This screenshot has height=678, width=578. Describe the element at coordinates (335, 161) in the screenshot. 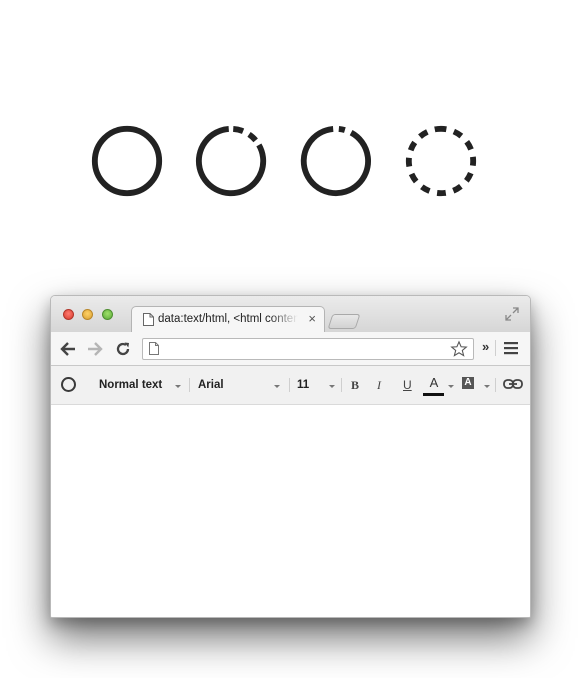

I see `spinner-gapped-small-icon` at that location.